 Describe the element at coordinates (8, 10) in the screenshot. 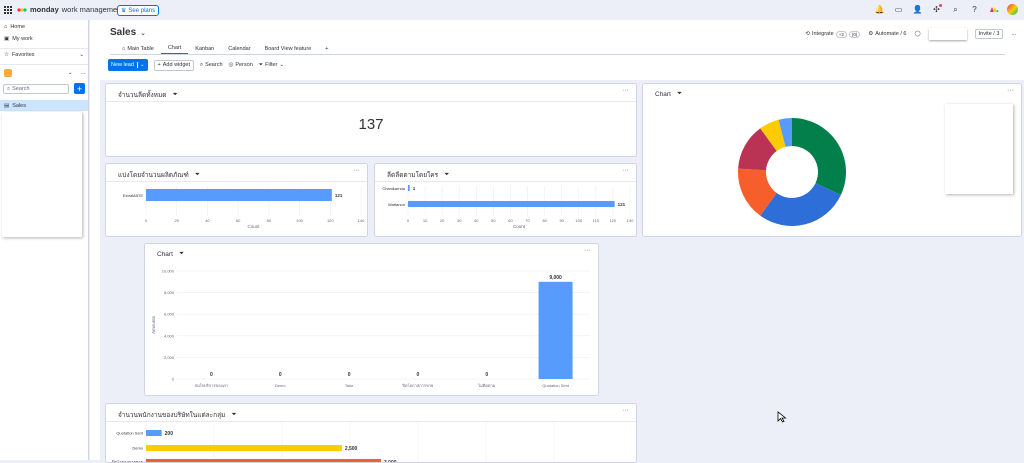

I see `apps-grid-icon` at that location.